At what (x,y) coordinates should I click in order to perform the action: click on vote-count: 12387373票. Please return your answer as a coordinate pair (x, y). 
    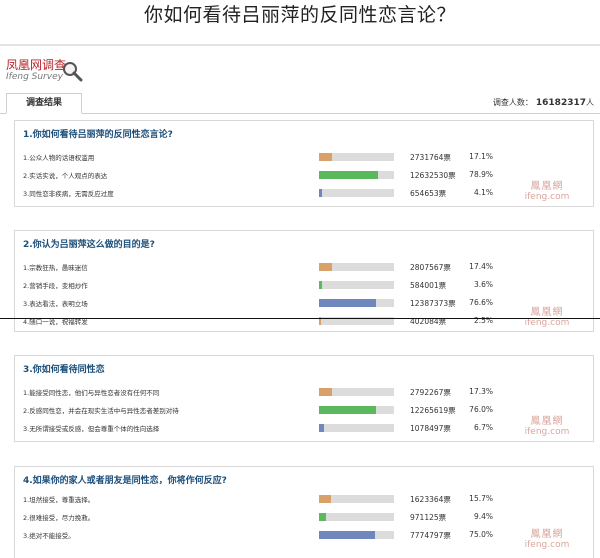
    Looking at the image, I should click on (433, 303).